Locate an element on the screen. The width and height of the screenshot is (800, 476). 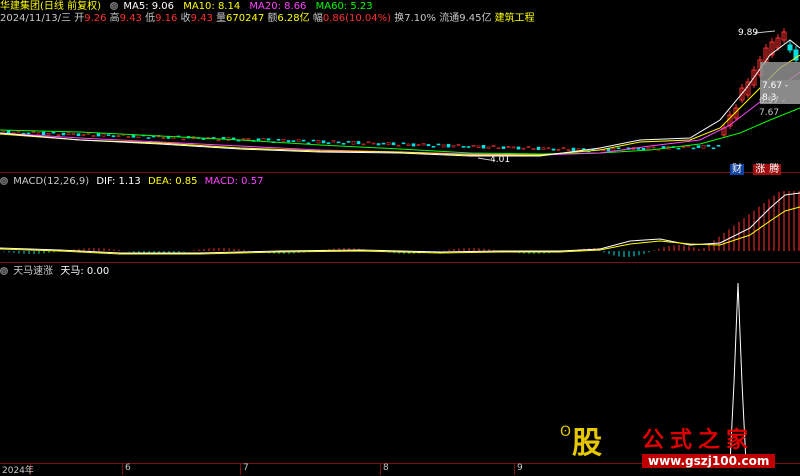
ma60-line is located at coordinates (400, 131).